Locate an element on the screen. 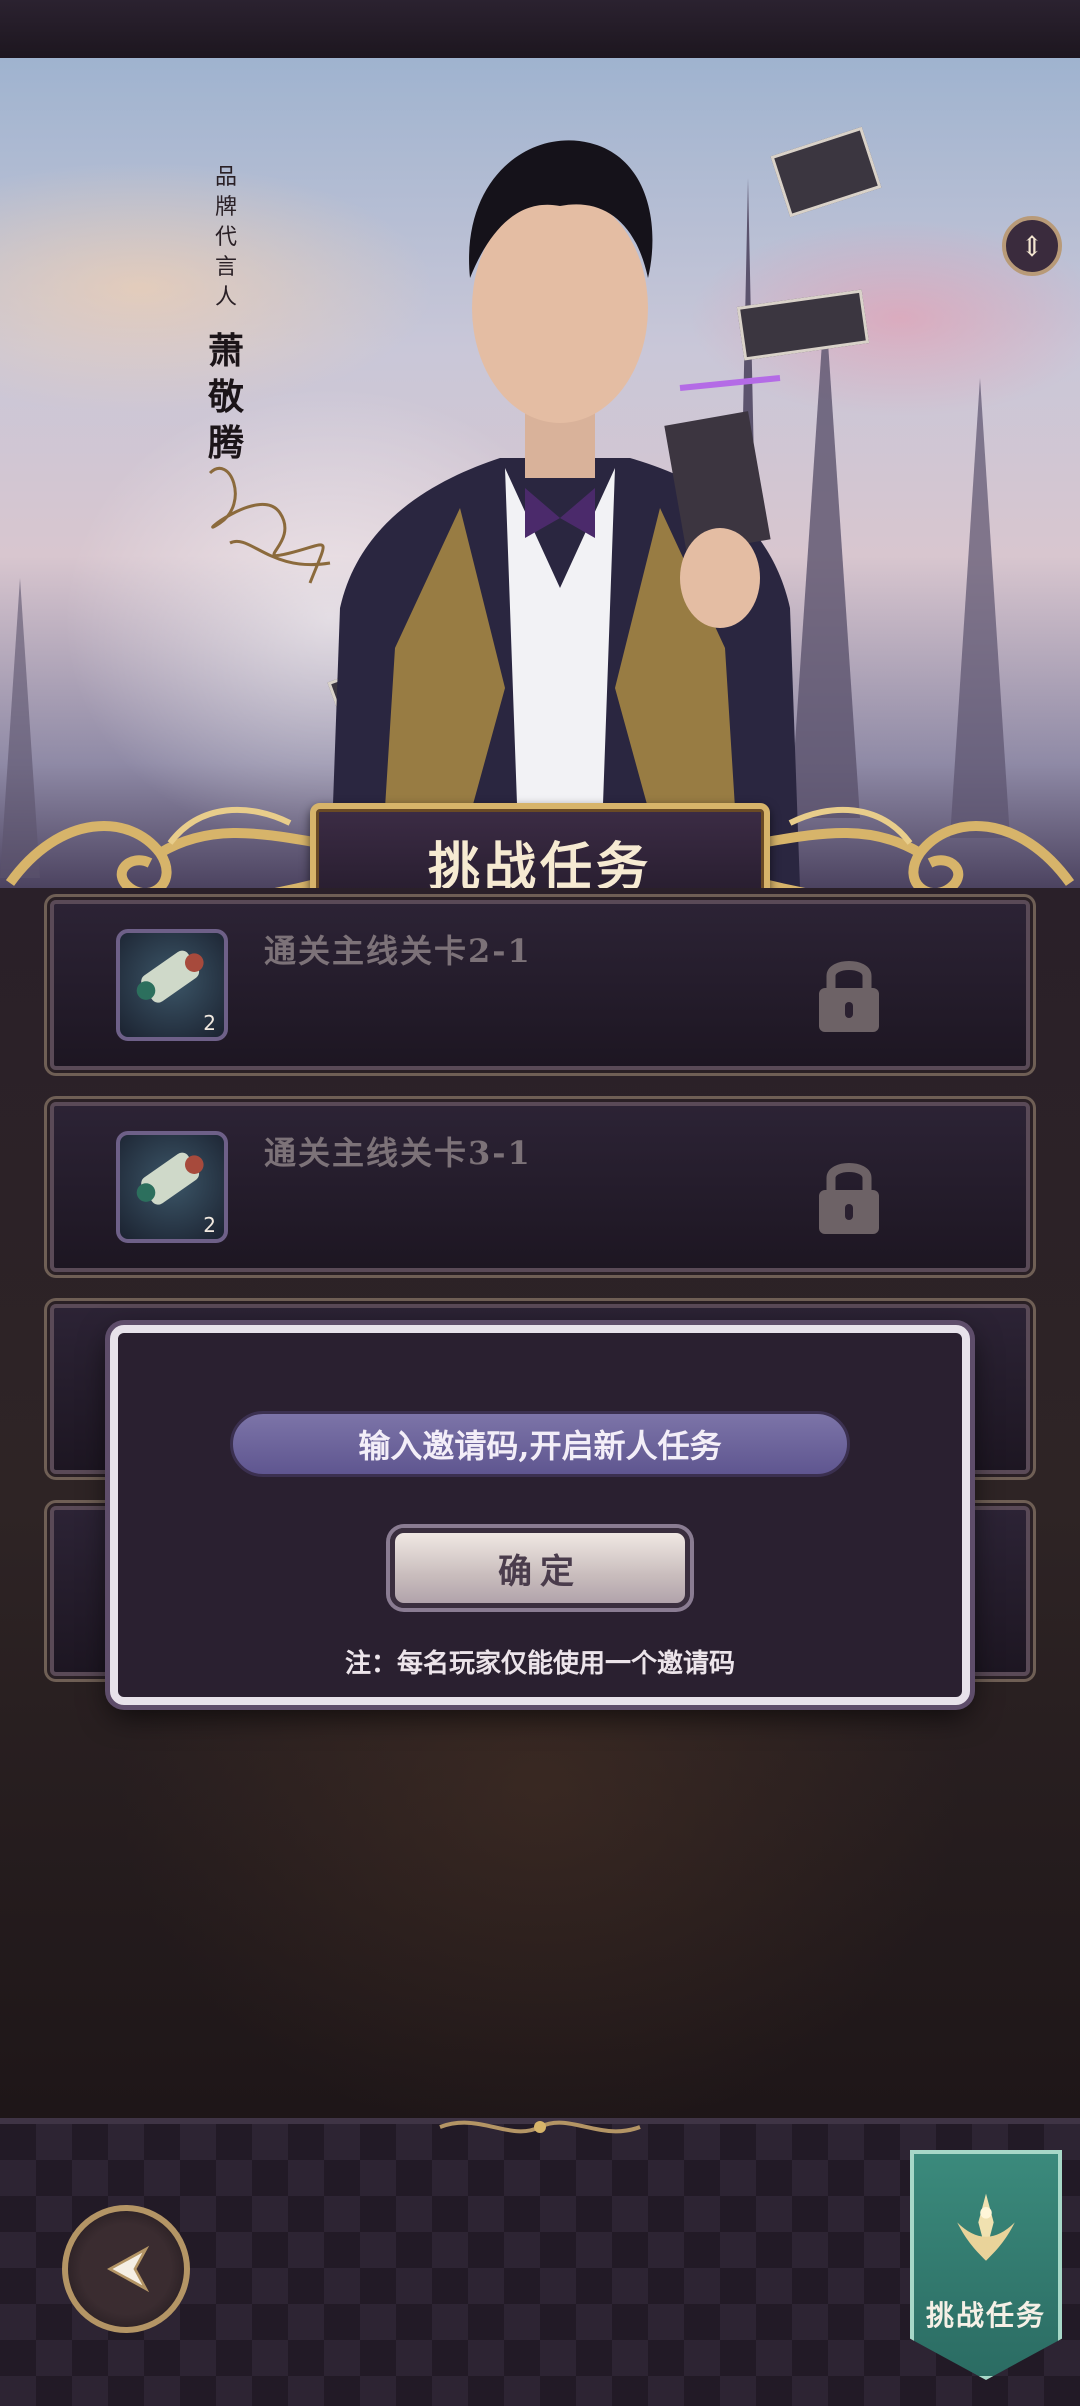 The height and width of the screenshot is (2406, 1080). back-arrow-icon is located at coordinates (128, 2269).